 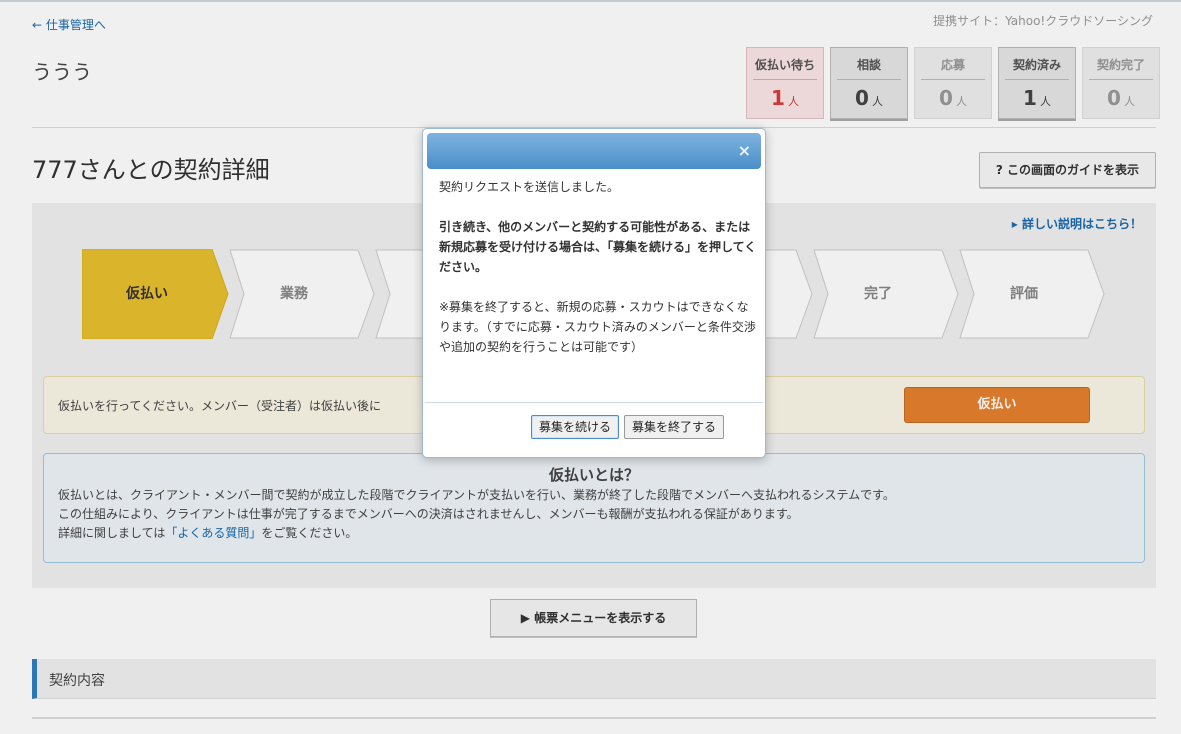 What do you see at coordinates (575, 427) in the screenshot?
I see `continue-recruiting-button: 募集を続ける` at bounding box center [575, 427].